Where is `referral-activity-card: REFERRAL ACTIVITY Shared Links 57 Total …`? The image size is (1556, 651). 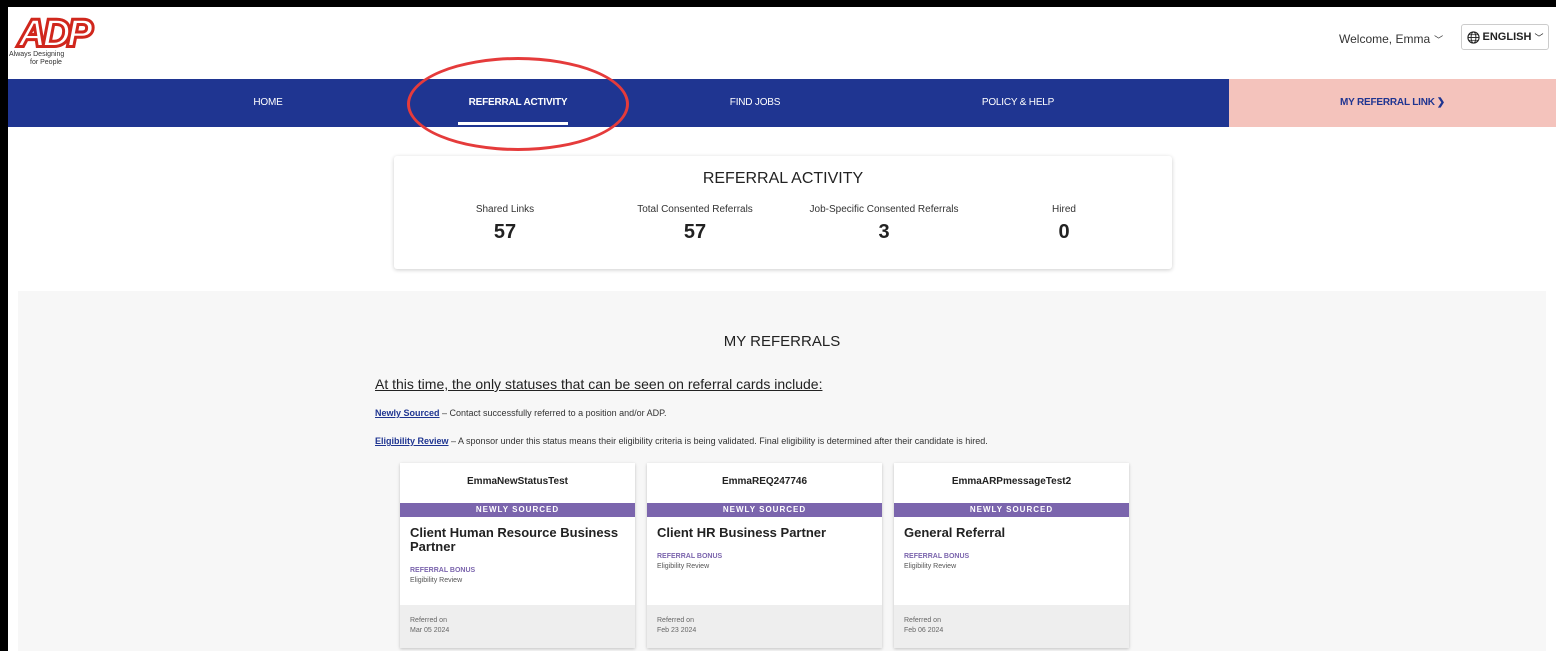
referral-activity-card: REFERRAL ACTIVITY Shared Links 57 Total … is located at coordinates (783, 212).